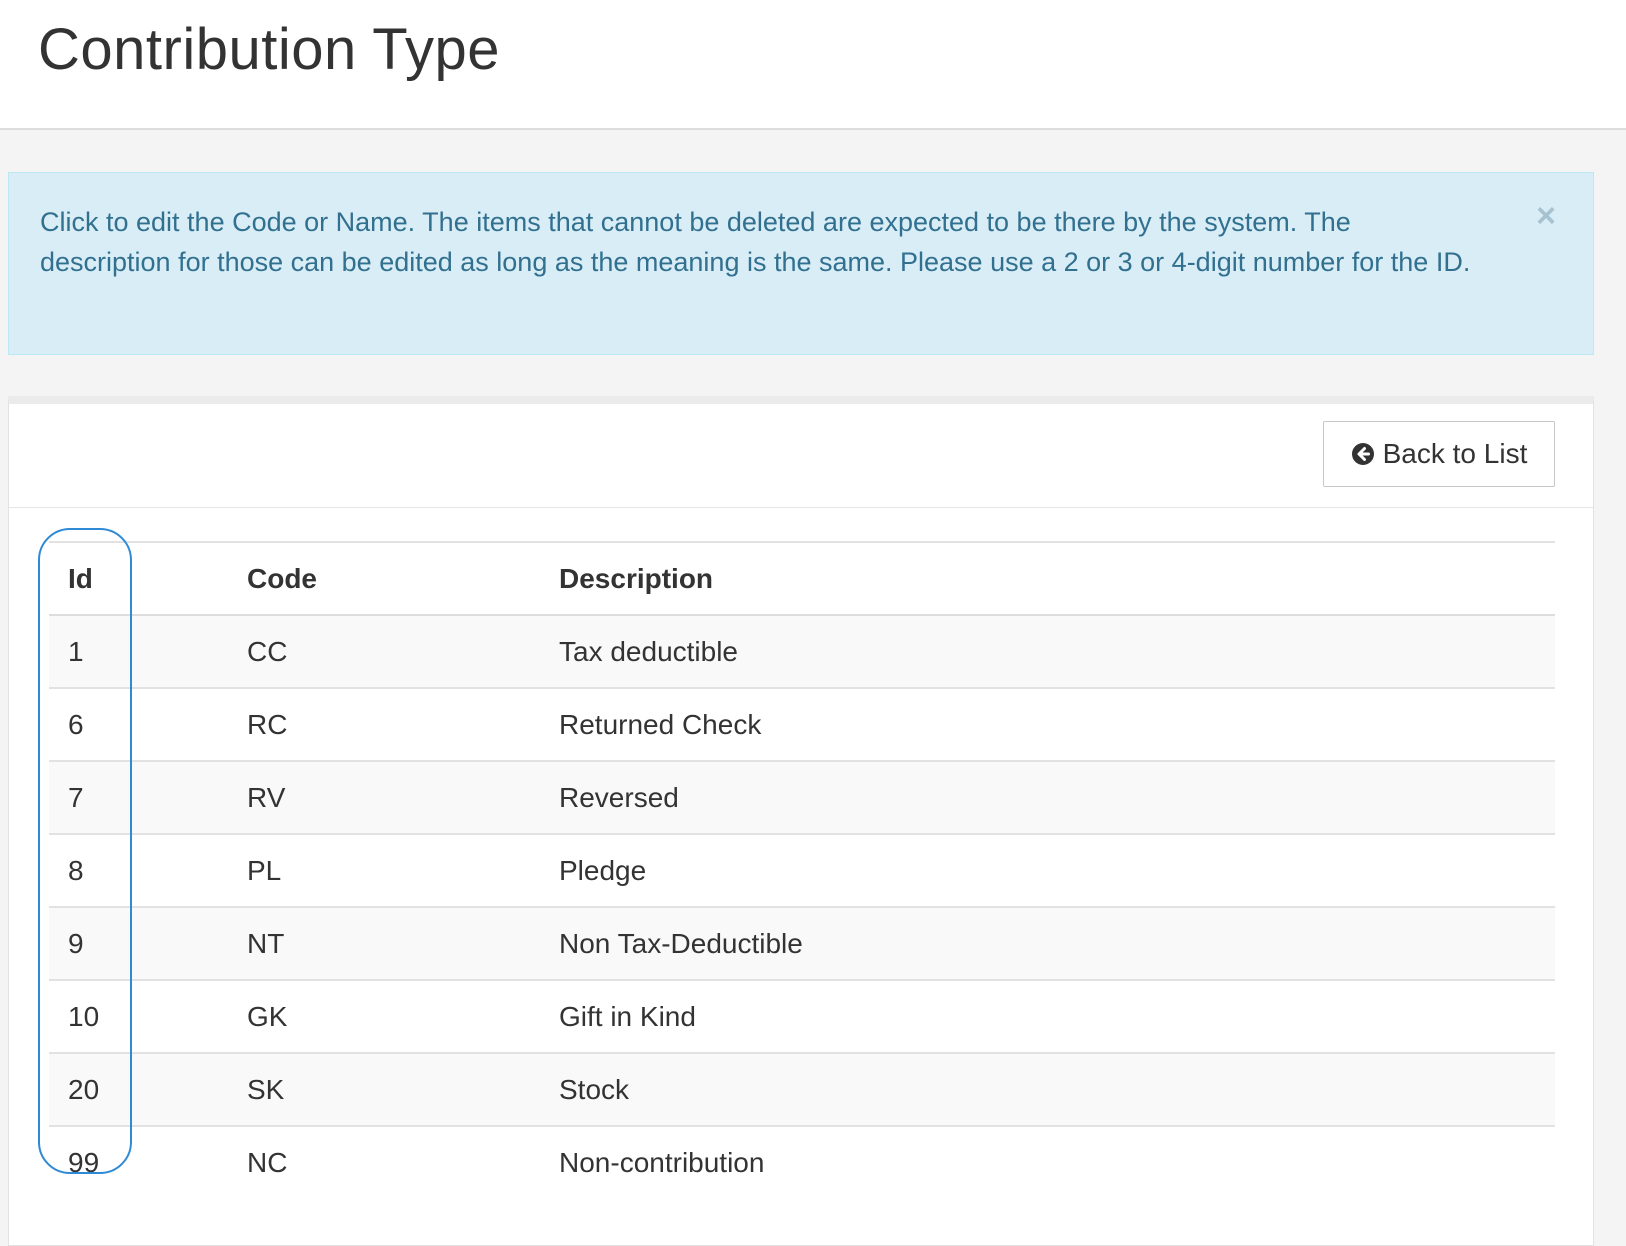  I want to click on table-row: 1 CC Tax deductible, so click(802, 651).